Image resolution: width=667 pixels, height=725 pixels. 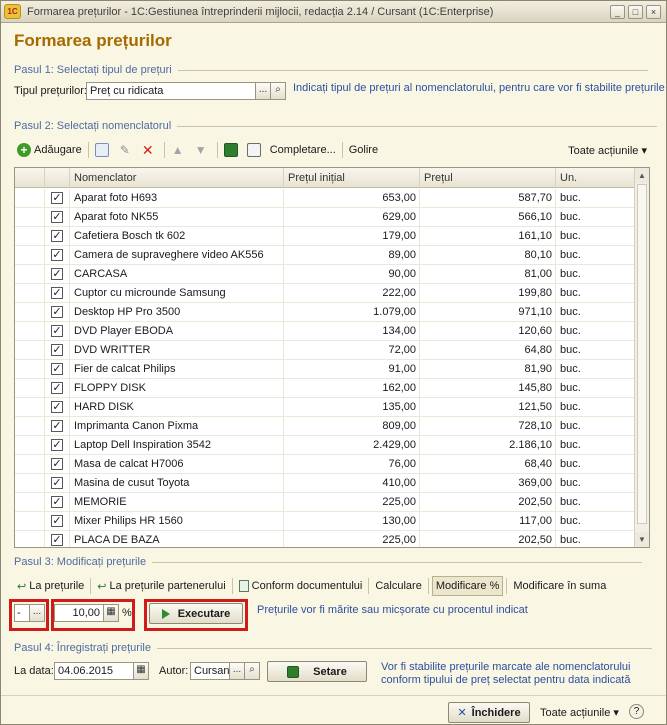 I want to click on date-picker-button: ▦, so click(x=141, y=671).